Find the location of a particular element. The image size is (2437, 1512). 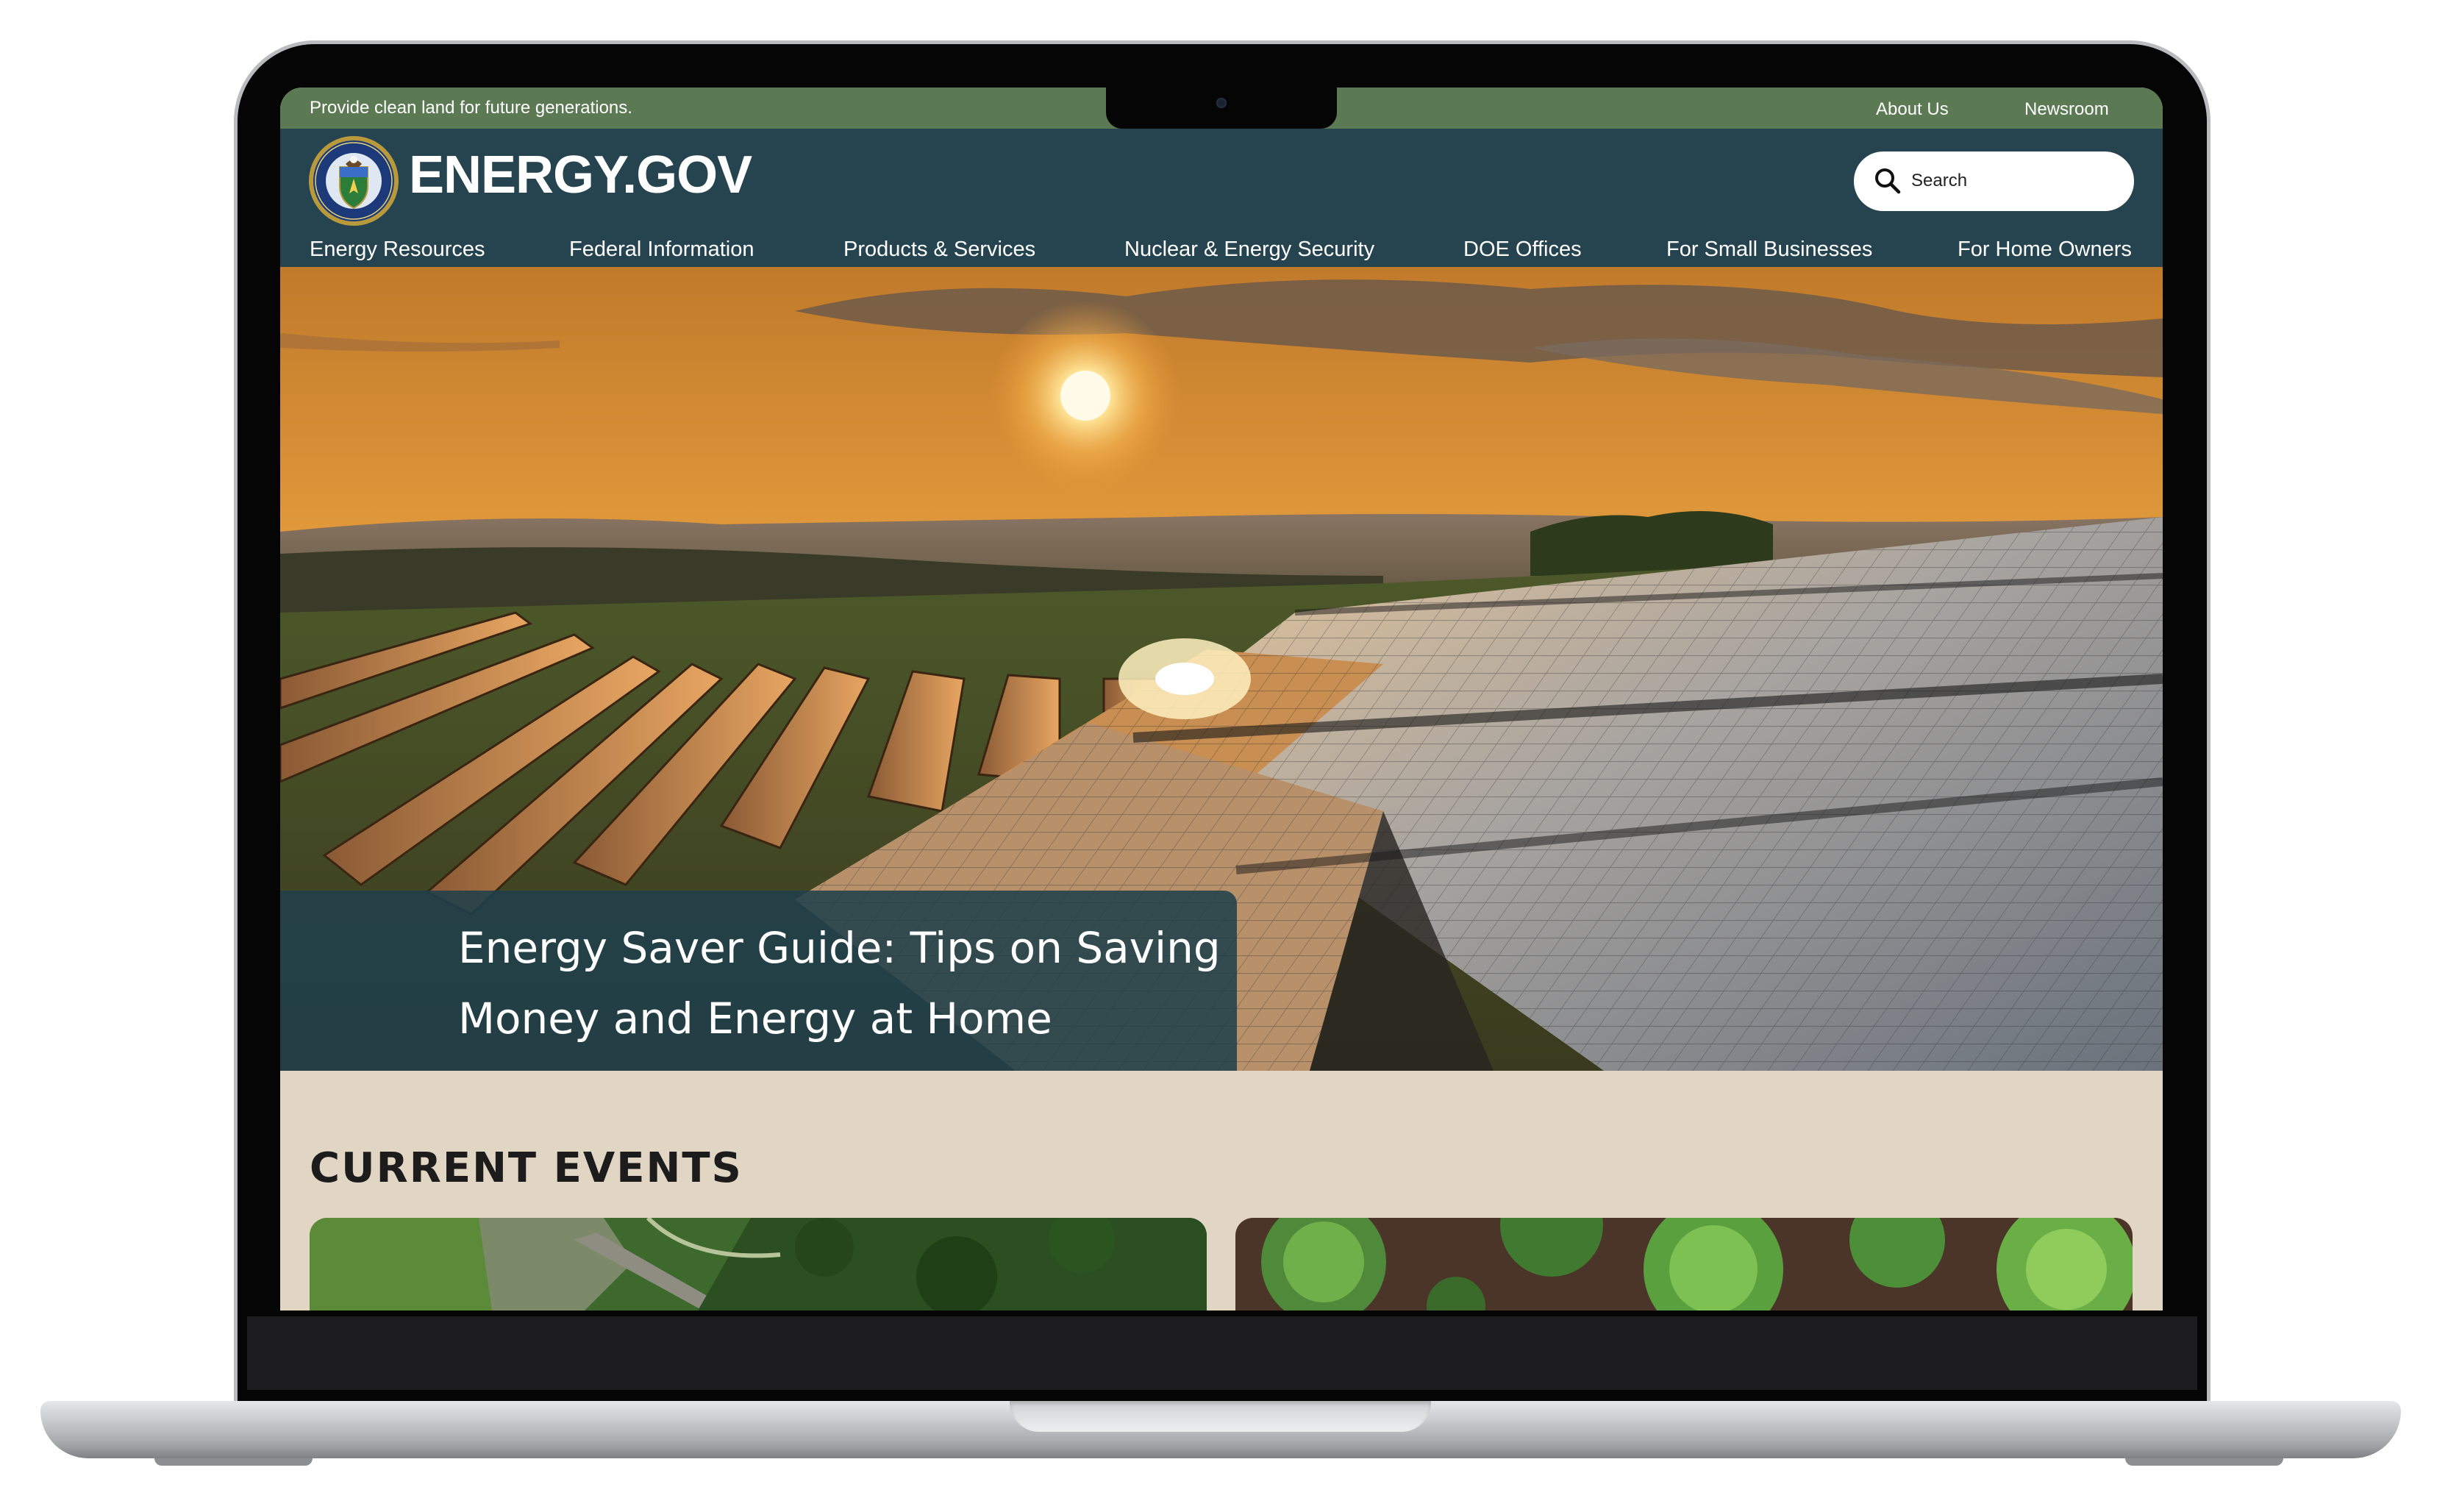

current-events-section: CURRENT EVENTS is located at coordinates (1221, 1190).